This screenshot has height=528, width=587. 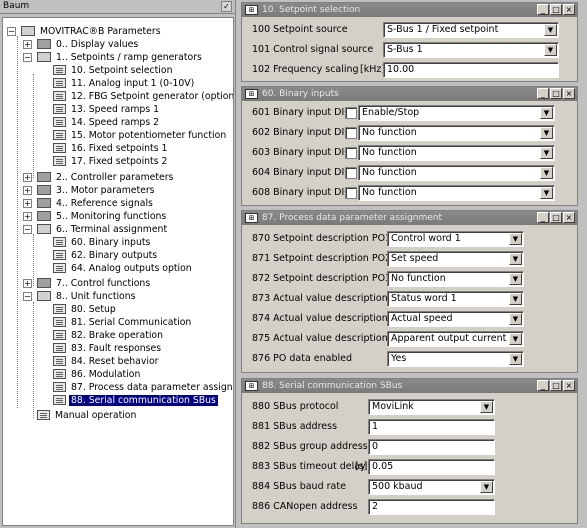 What do you see at coordinates (80, 296) in the screenshot?
I see `tree-item-unit-functions: − 8.. Unit functions` at bounding box center [80, 296].